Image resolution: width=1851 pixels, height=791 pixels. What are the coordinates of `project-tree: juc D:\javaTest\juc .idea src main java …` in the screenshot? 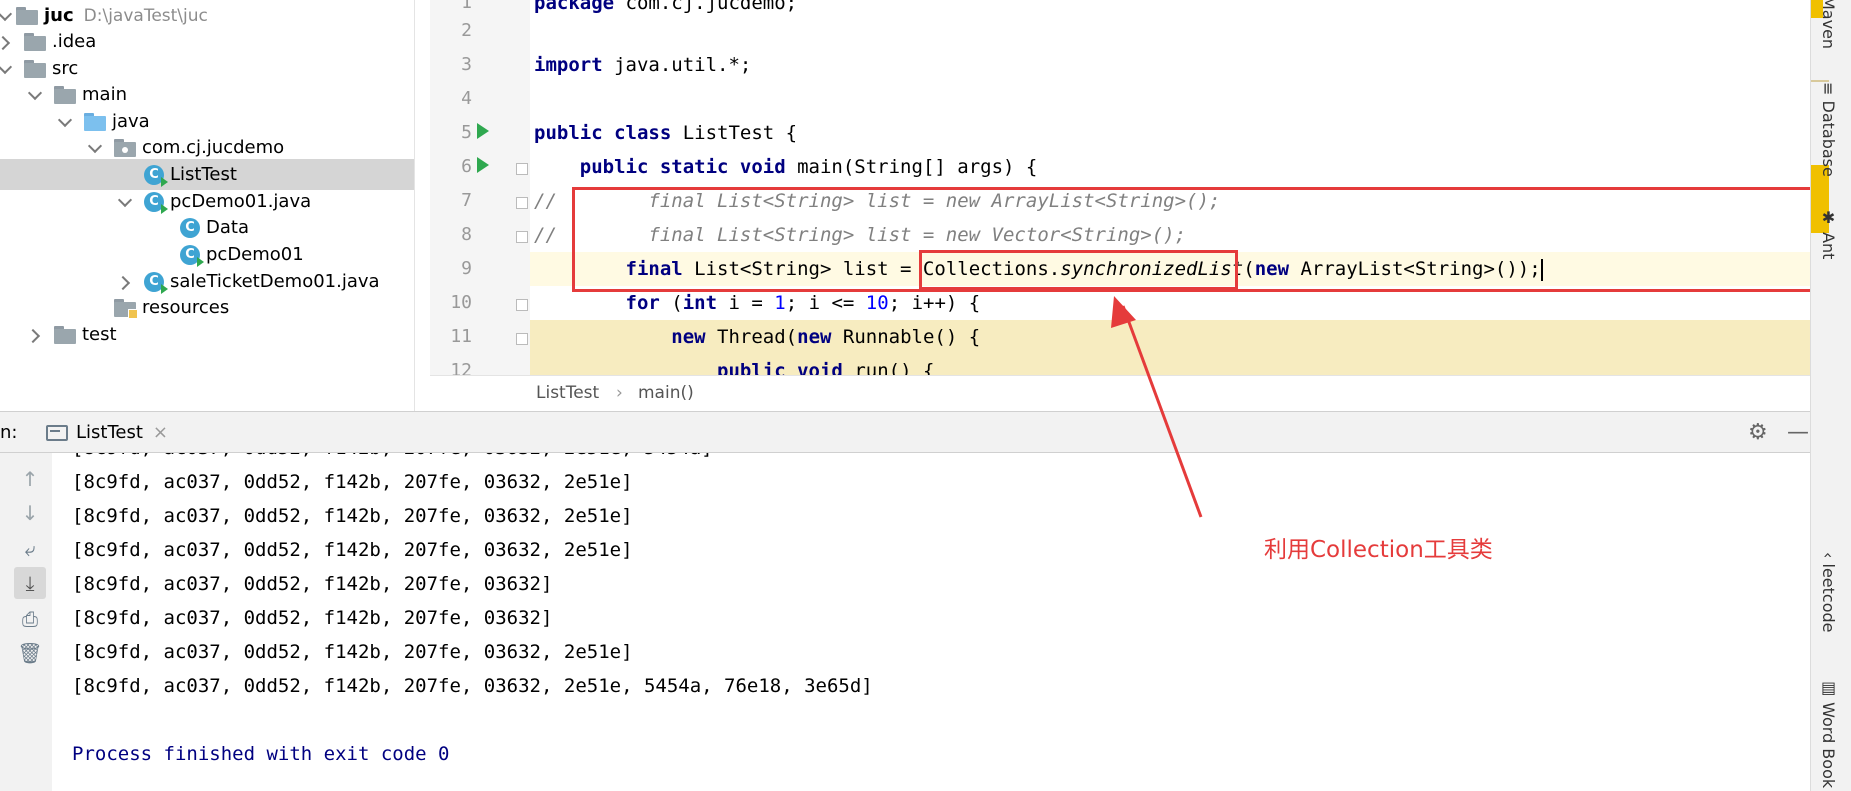 It's located at (207, 205).